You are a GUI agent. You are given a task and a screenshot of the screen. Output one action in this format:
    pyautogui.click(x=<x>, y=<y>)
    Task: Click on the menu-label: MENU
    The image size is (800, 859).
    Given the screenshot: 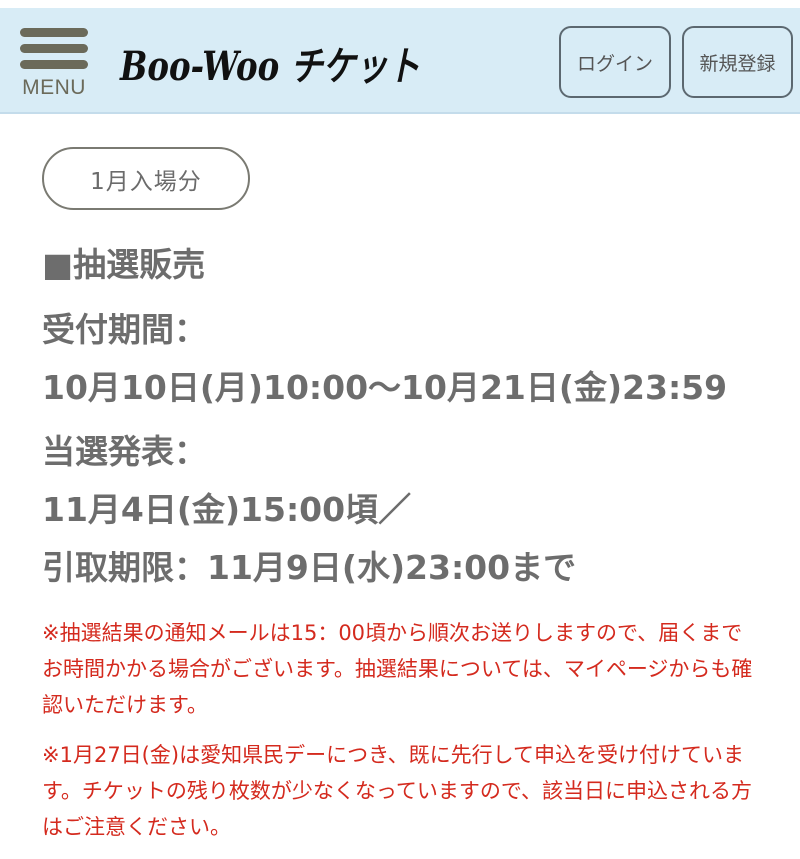 What is the action you would take?
    pyautogui.click(x=54, y=87)
    